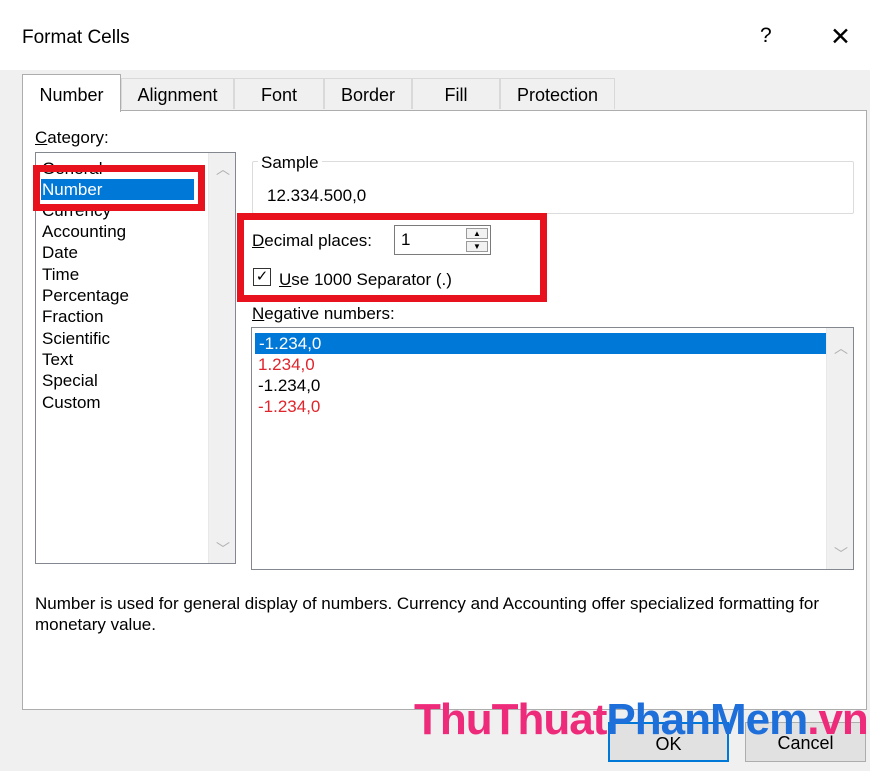 This screenshot has height=771, width=870. Describe the element at coordinates (71, 402) in the screenshot. I see `category-item-custom: Custom` at that location.